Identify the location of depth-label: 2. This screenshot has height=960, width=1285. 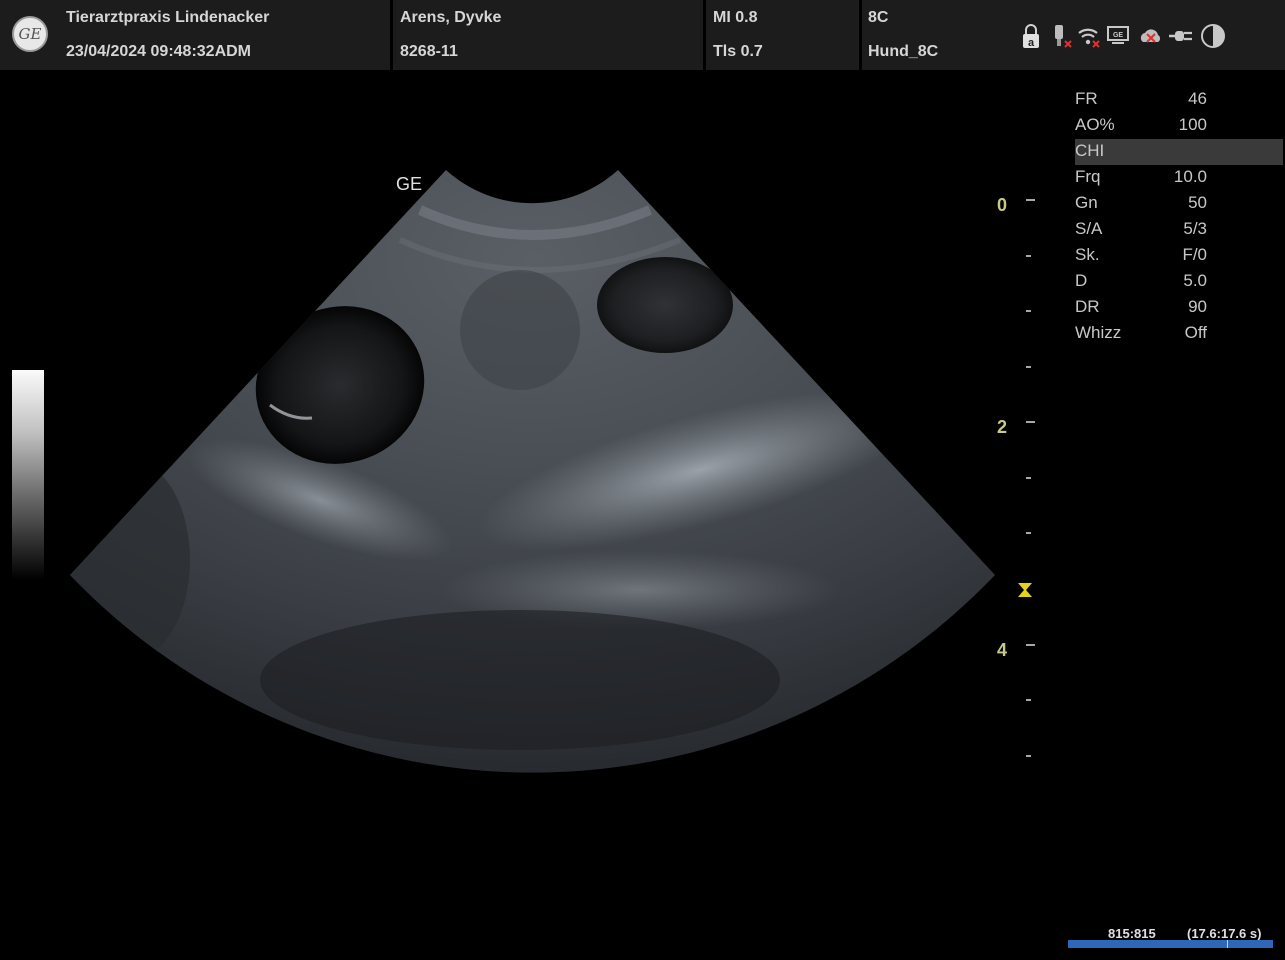
(1002, 427).